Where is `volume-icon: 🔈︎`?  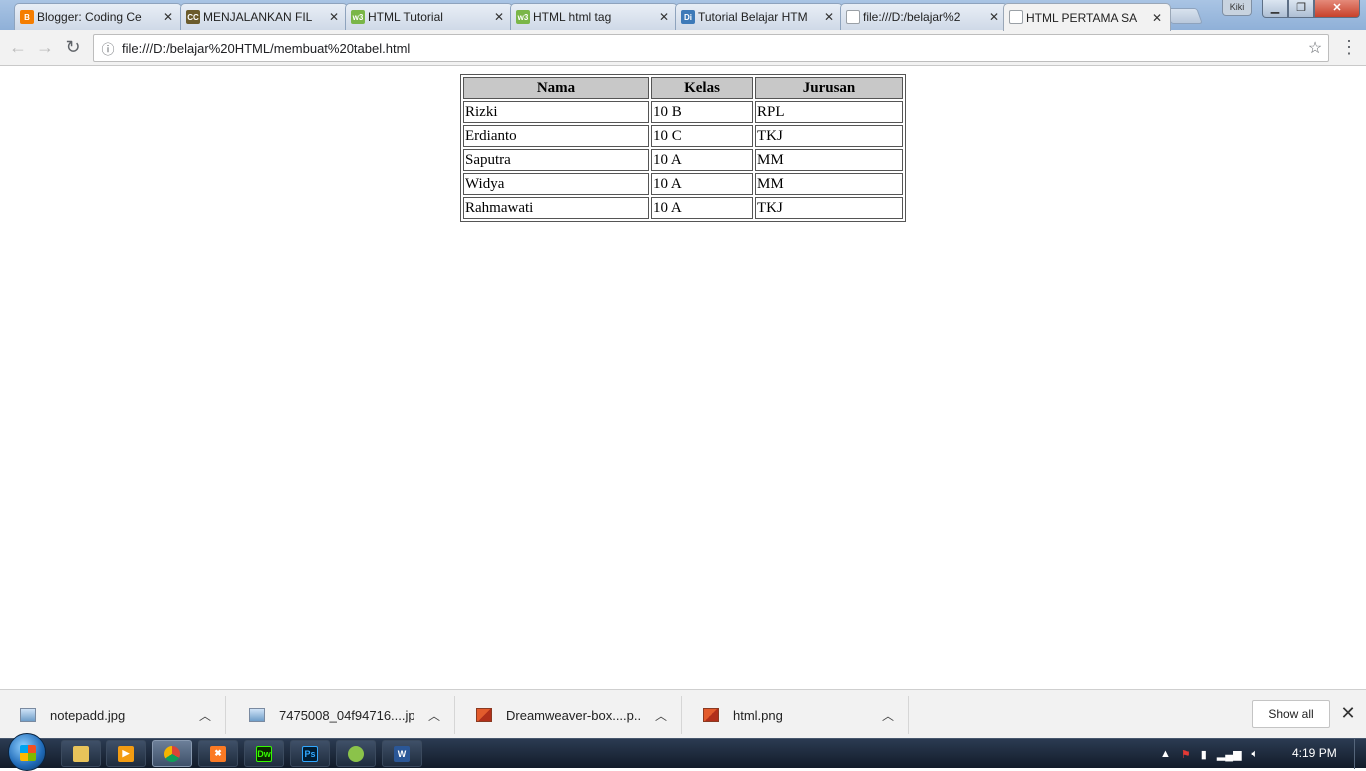 volume-icon: 🔈︎ is located at coordinates (1255, 754).